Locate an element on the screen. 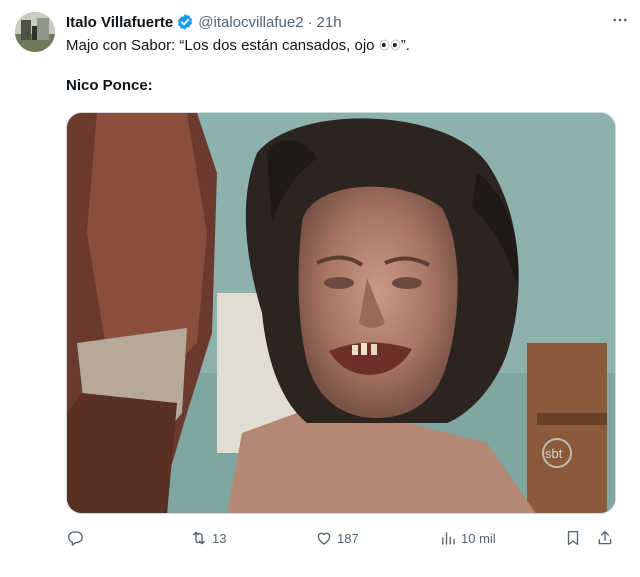  bookmark-button is located at coordinates (573, 538).